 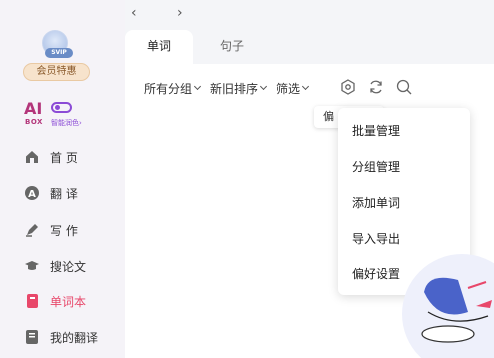 I want to click on menu-item-add-word: 添加单词, so click(x=376, y=202).